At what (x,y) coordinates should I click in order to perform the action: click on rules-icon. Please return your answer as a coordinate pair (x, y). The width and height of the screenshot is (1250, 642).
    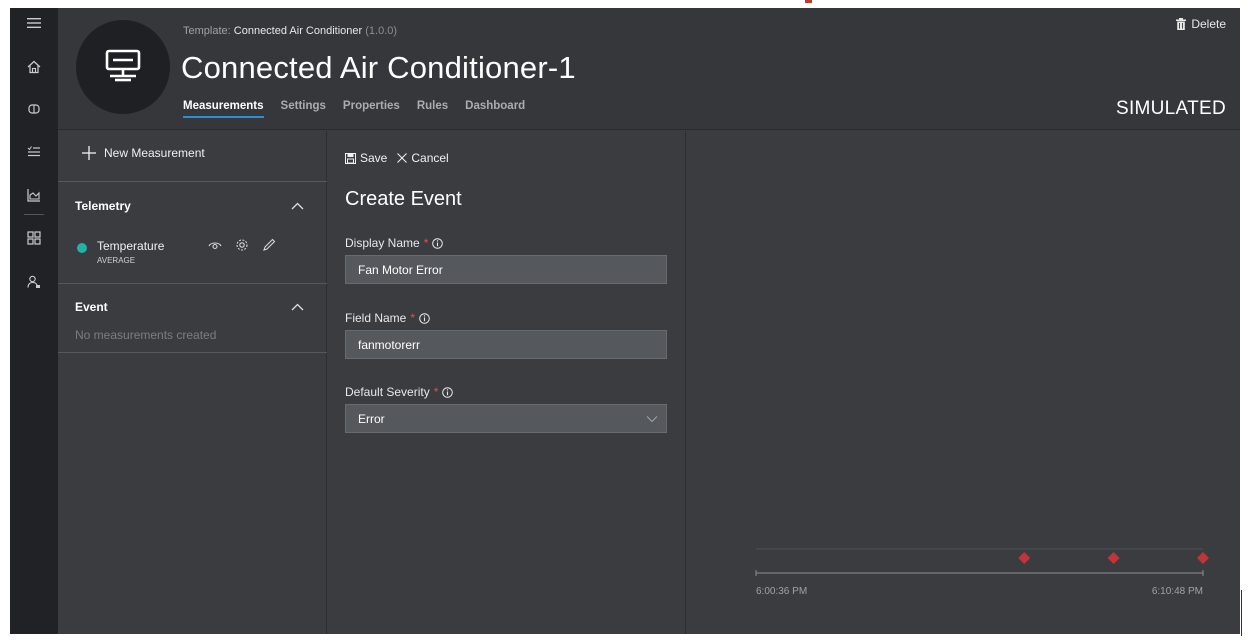
    Looking at the image, I should click on (34, 151).